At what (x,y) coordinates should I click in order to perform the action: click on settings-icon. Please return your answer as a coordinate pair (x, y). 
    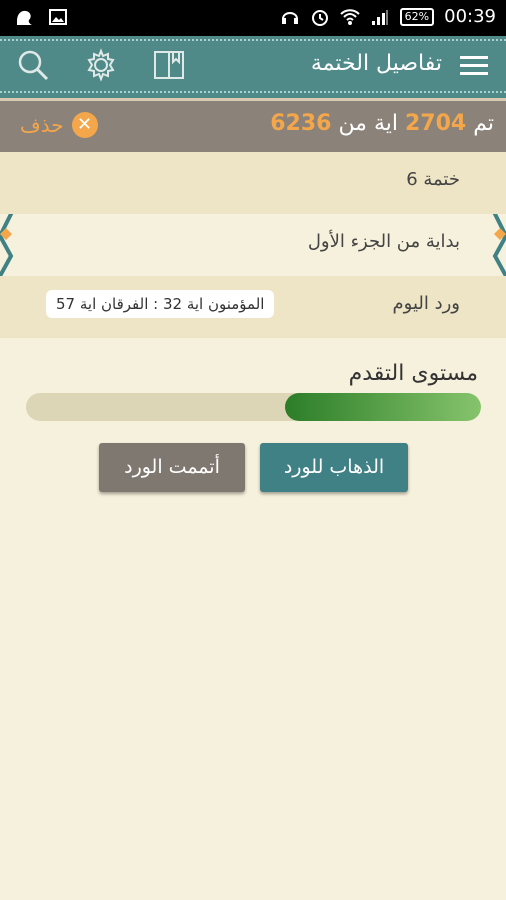
    Looking at the image, I should click on (101, 65).